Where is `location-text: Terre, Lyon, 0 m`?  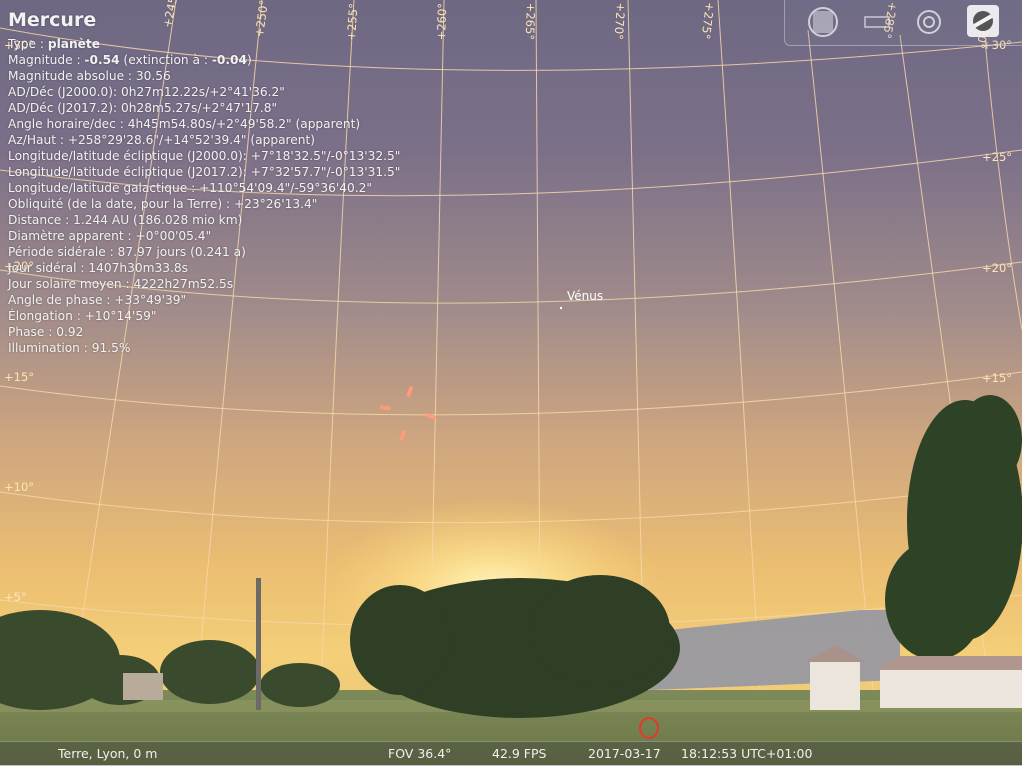 location-text: Terre, Lyon, 0 m is located at coordinates (107, 753).